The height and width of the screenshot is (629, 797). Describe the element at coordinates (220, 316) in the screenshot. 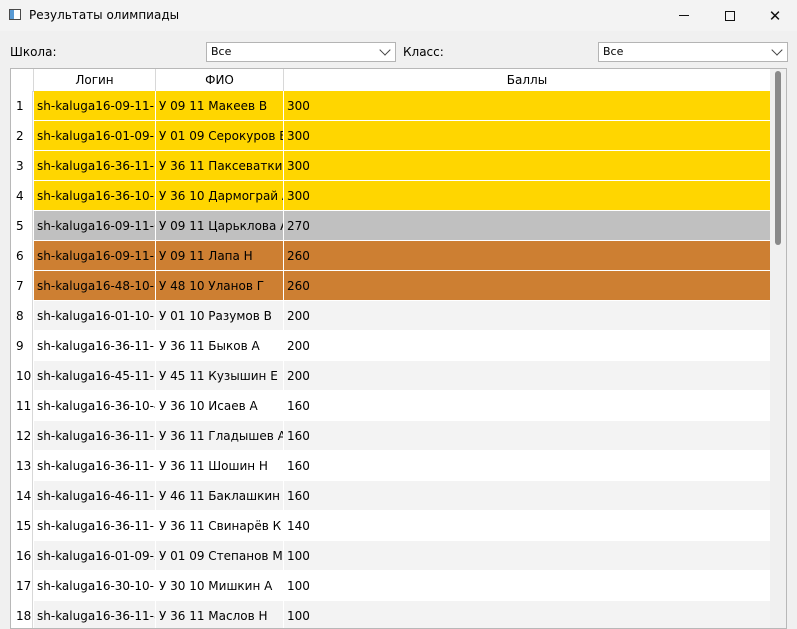

I see `fio-cell: У 01 10 Разумов В` at that location.